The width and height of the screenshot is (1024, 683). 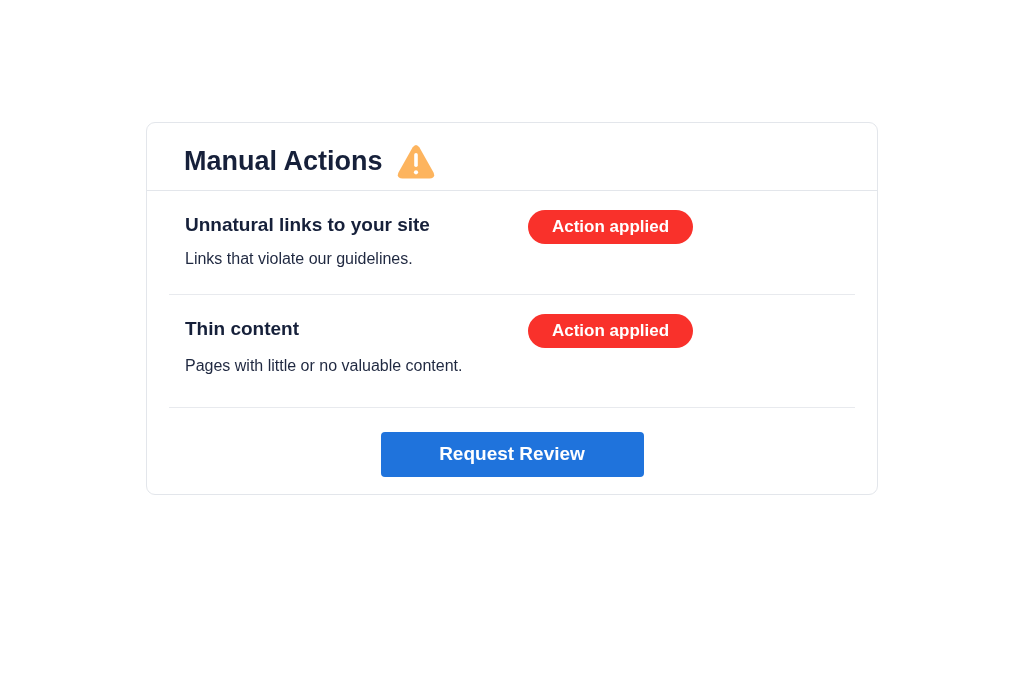 What do you see at coordinates (324, 366) in the screenshot?
I see `action-description: Pages with little or no valuable content.` at bounding box center [324, 366].